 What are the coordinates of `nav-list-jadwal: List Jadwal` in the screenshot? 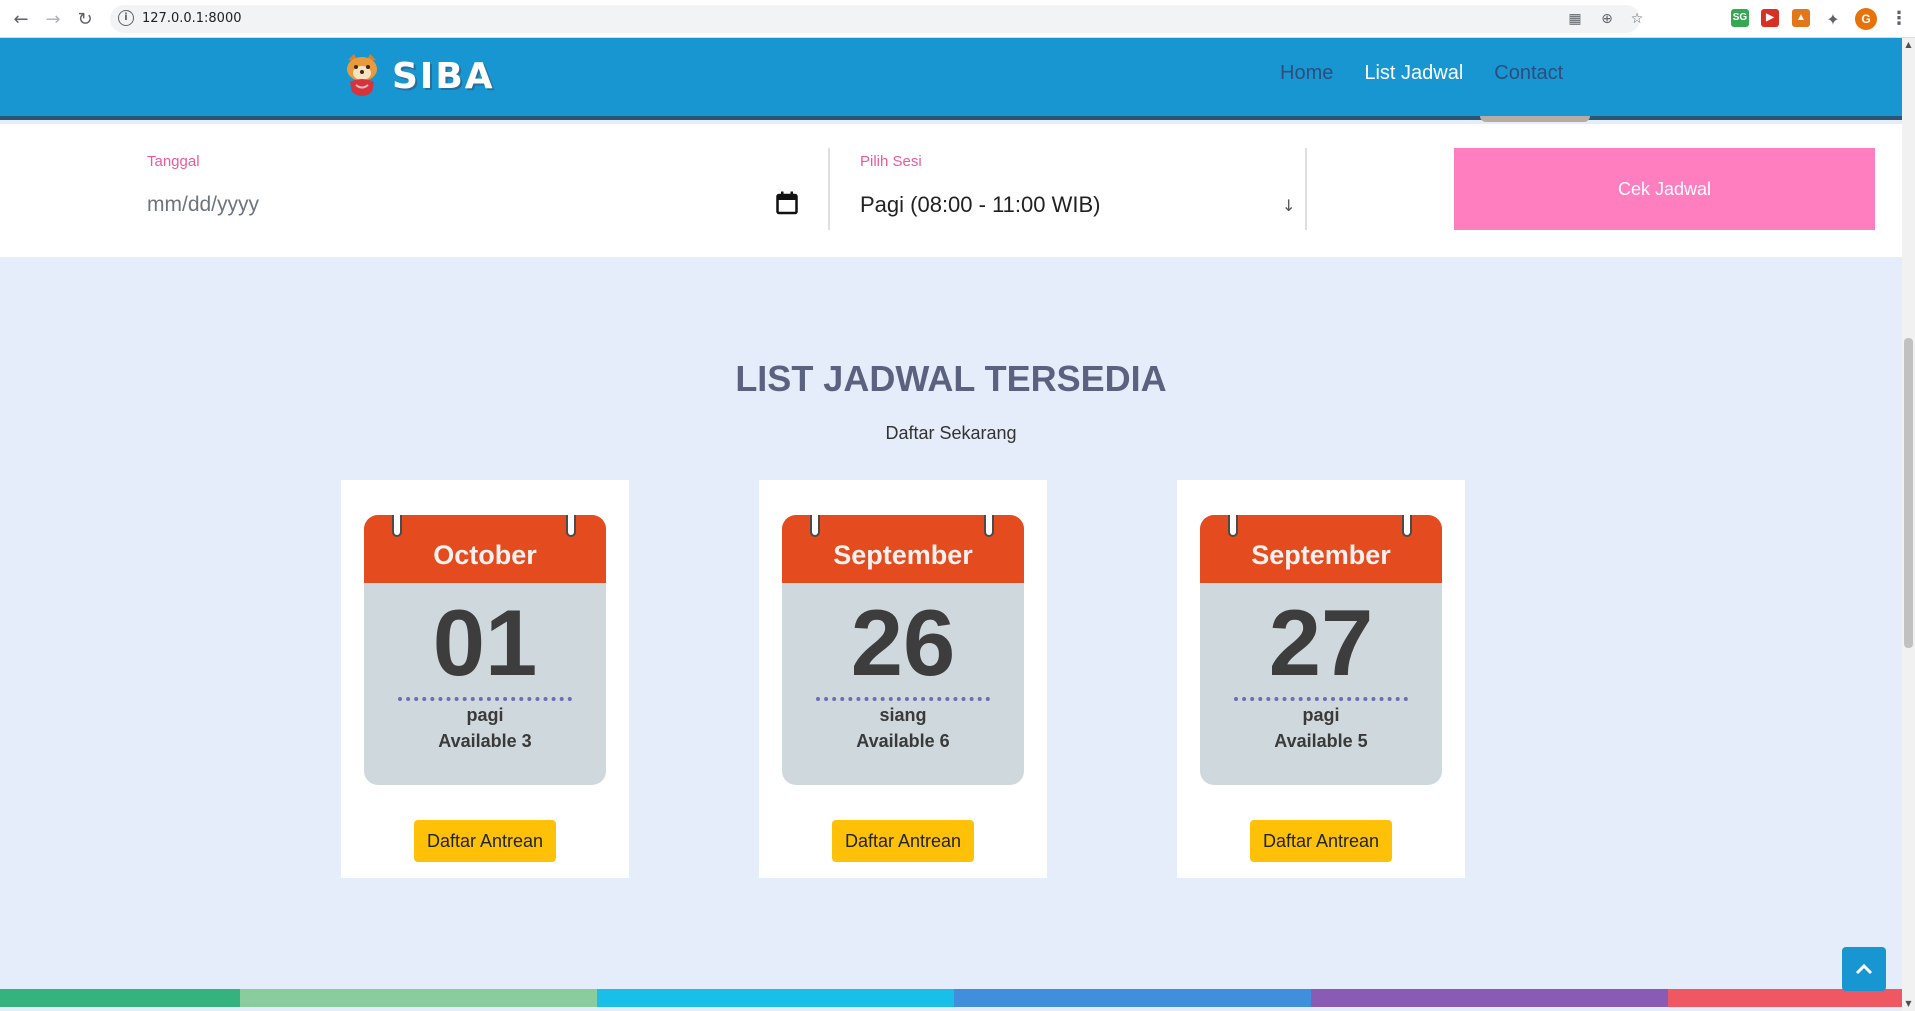 It's located at (1413, 73).